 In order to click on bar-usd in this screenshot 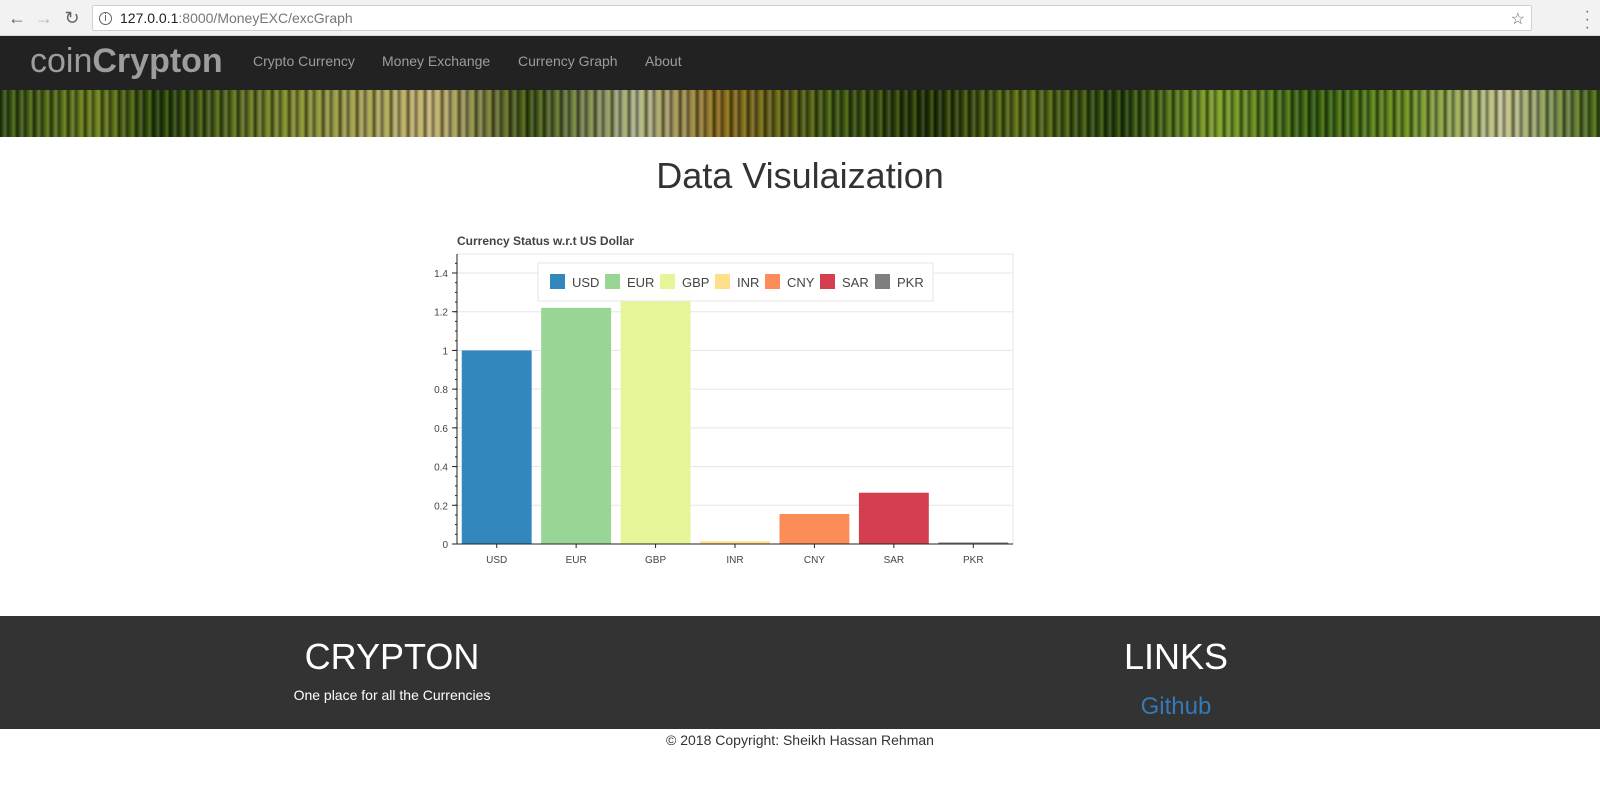, I will do `click(496, 447)`.